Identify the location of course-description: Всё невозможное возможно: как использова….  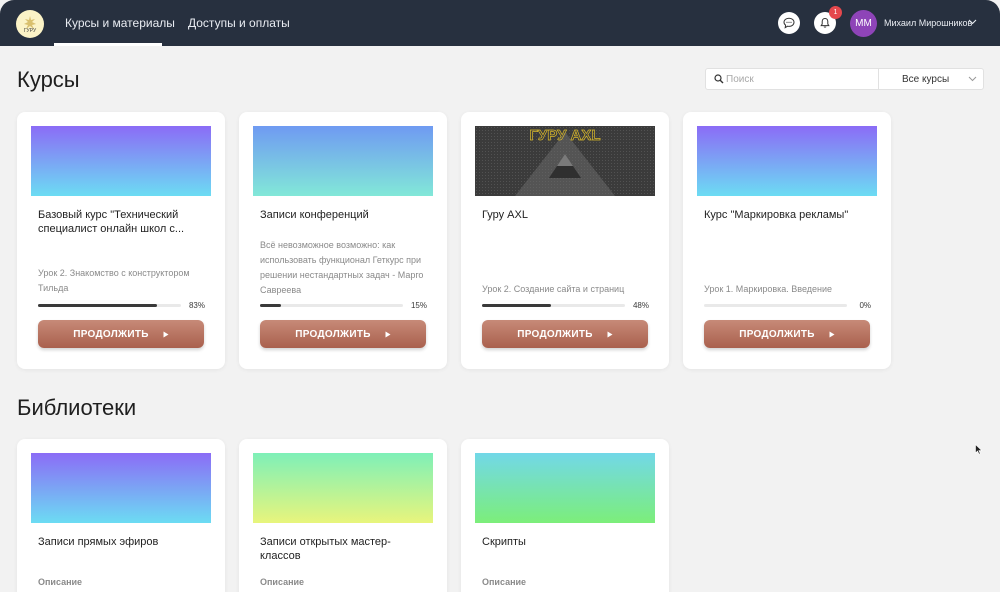
(342, 267).